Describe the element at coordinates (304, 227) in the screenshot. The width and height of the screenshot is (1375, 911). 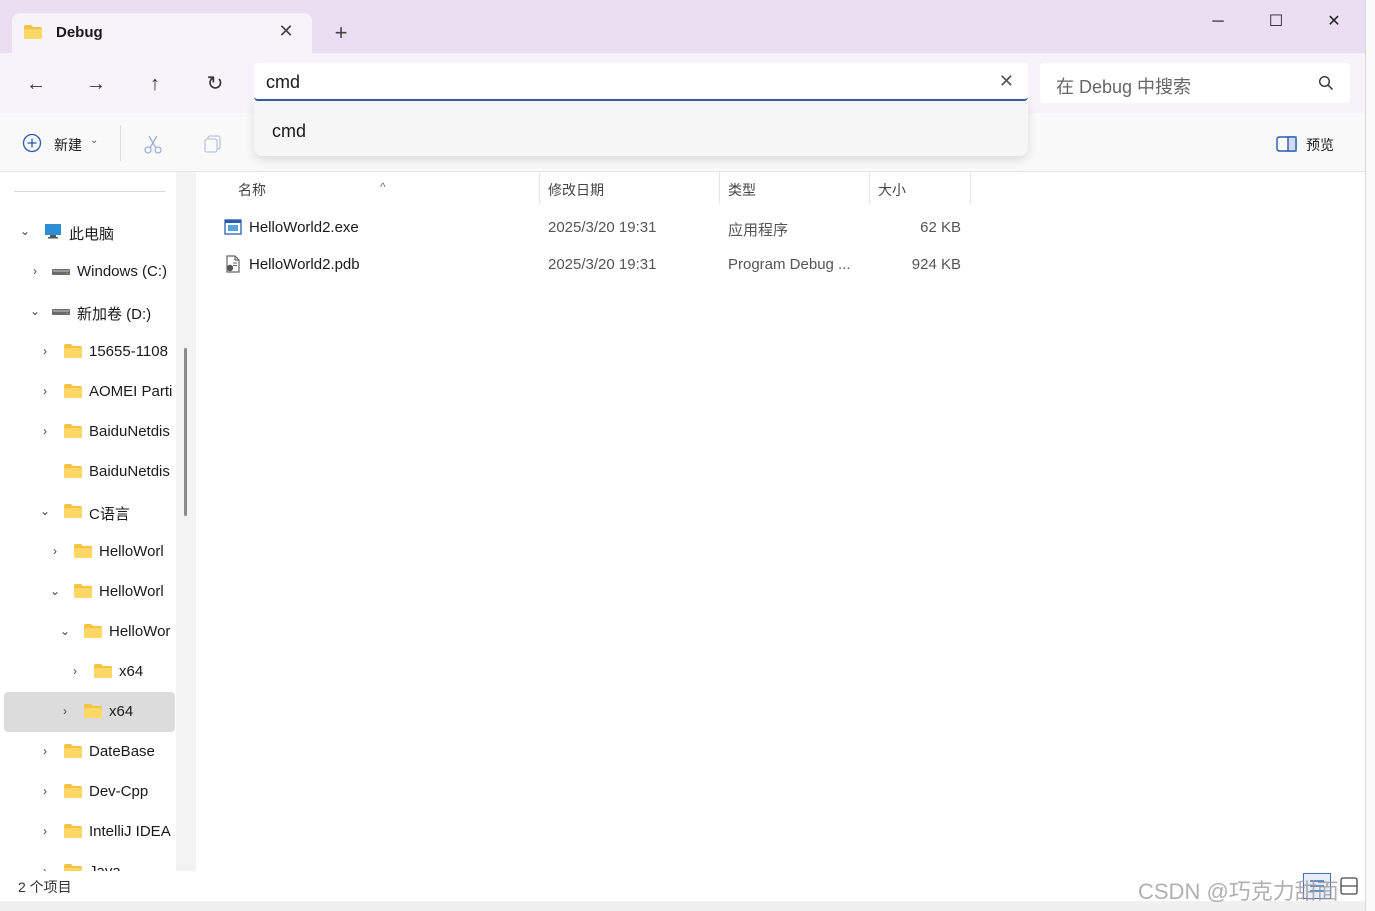
I see `file-name: HelloWorld2.exe` at that location.